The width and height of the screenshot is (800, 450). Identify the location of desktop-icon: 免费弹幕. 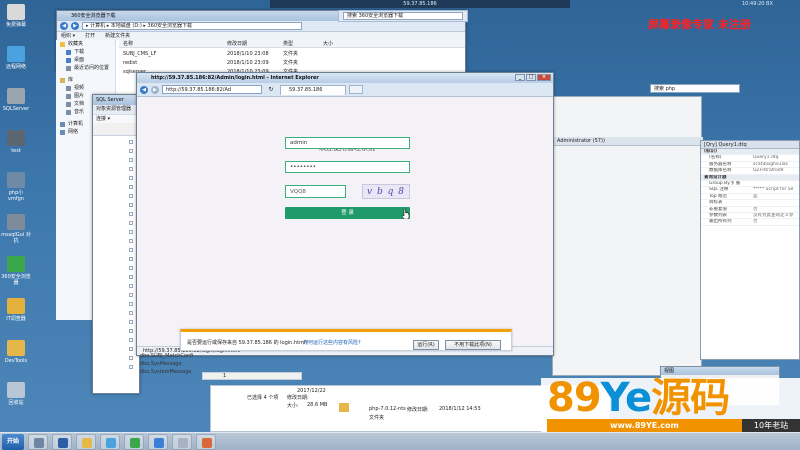
(16, 16).